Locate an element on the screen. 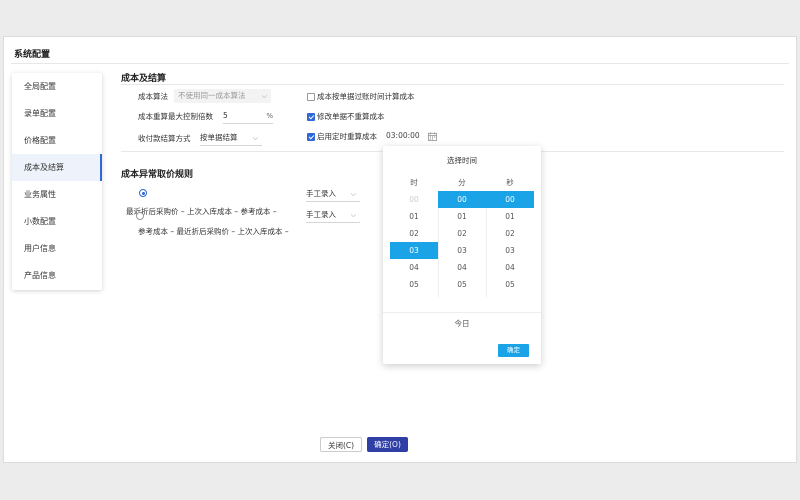 This screenshot has width=800, height=500. cost-section-title: 成本及结算 is located at coordinates (144, 79).